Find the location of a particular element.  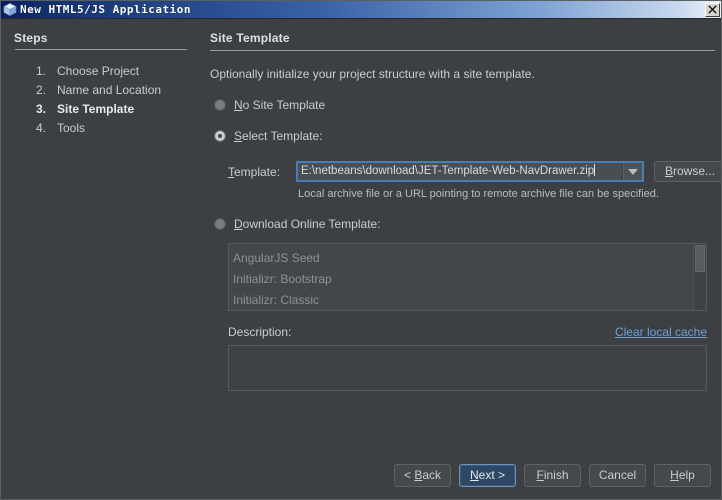

step-label: Tools is located at coordinates (71, 128).